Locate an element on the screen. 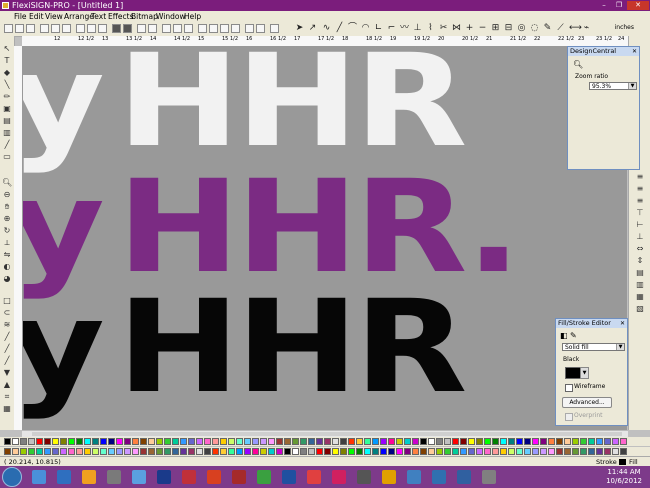 This screenshot has height=488, width=650. redo-icon is located at coordinates (127, 28).